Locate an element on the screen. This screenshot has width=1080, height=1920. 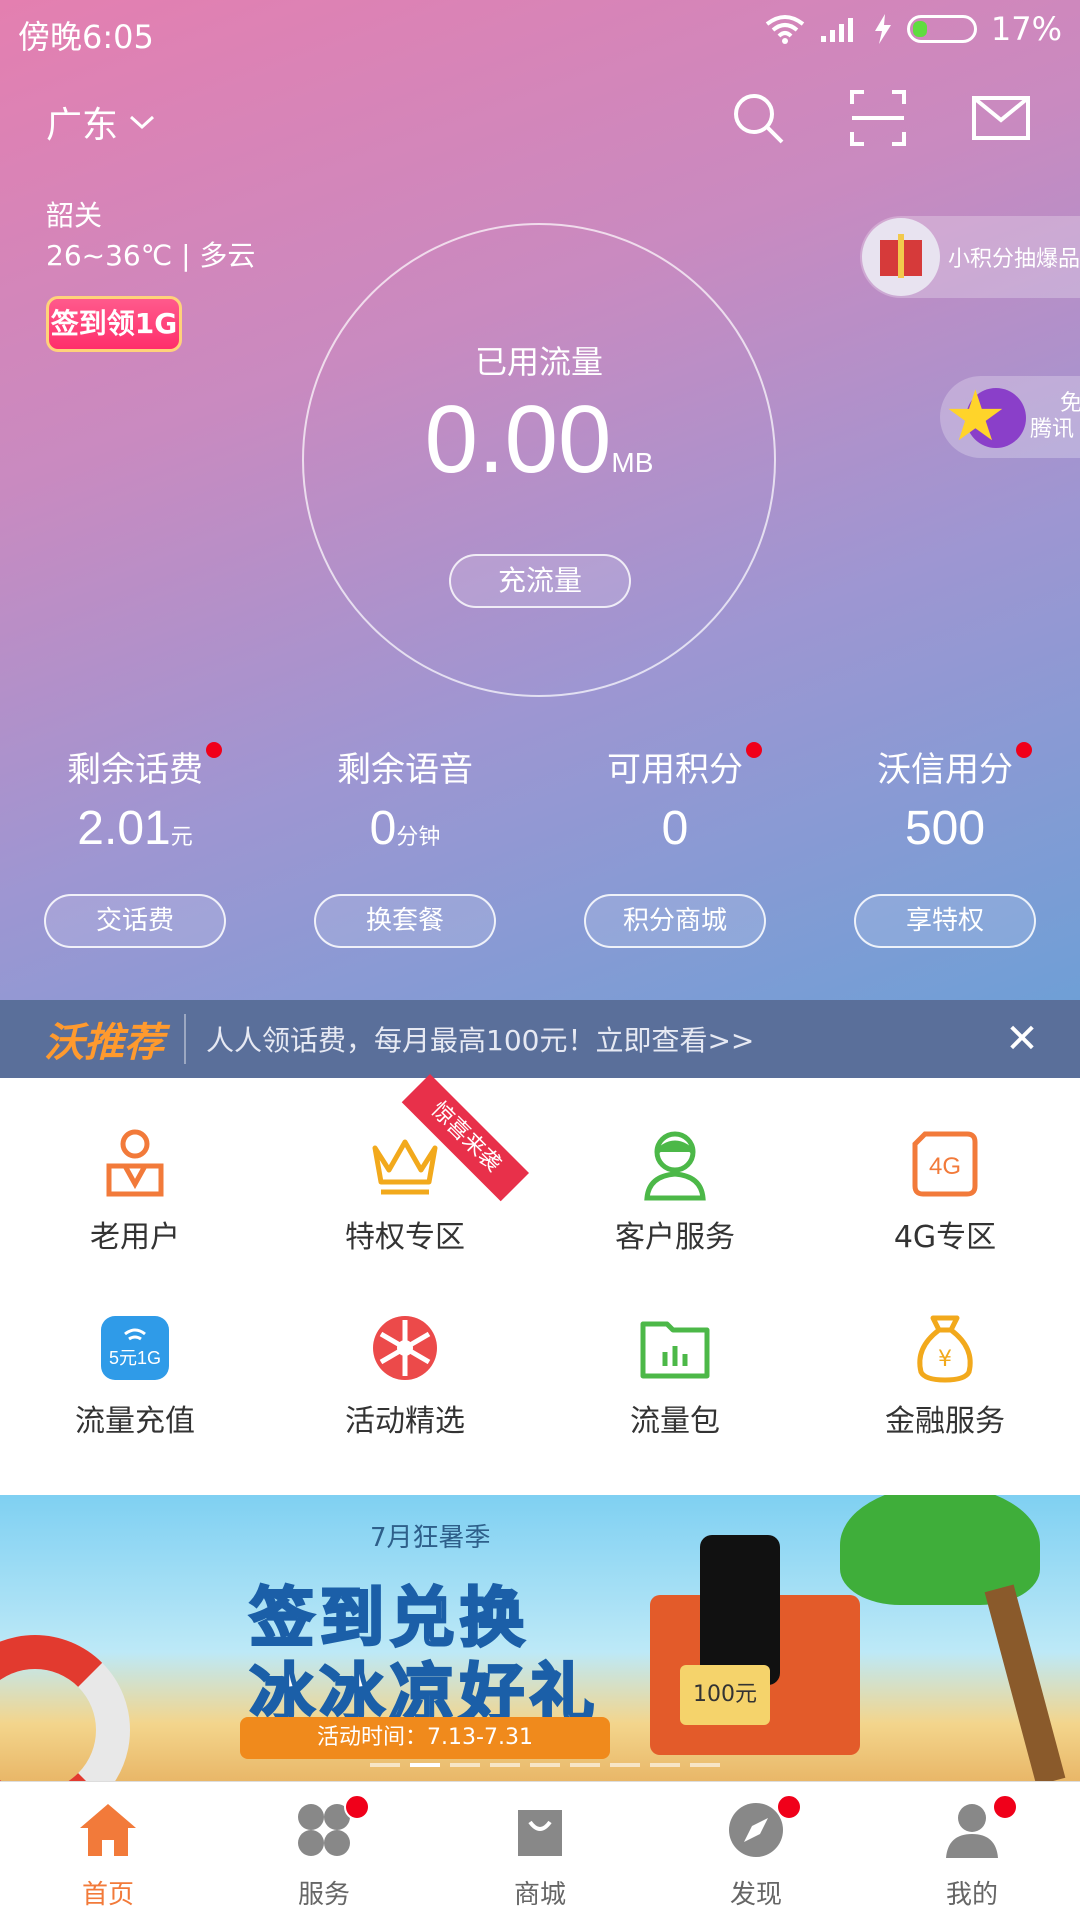
weather-info: 韶关 26~36℃ | 多云 is located at coordinates (150, 236).